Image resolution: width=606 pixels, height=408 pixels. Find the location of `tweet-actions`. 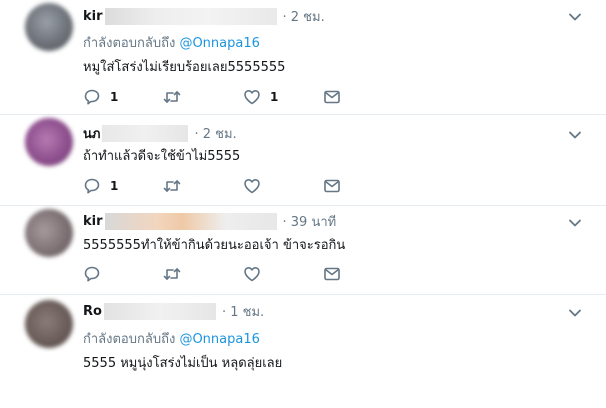

tweet-actions is located at coordinates (233, 274).